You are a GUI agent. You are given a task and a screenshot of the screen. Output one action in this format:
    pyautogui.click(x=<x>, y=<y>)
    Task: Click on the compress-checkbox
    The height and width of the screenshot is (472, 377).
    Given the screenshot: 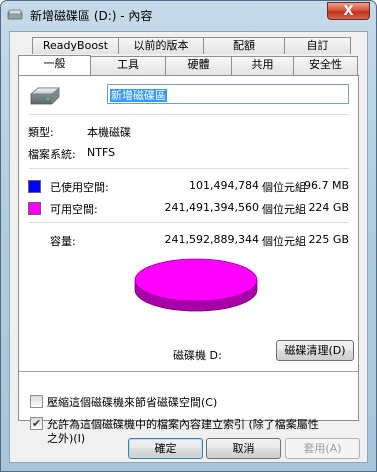 What is the action you would take?
    pyautogui.click(x=36, y=401)
    